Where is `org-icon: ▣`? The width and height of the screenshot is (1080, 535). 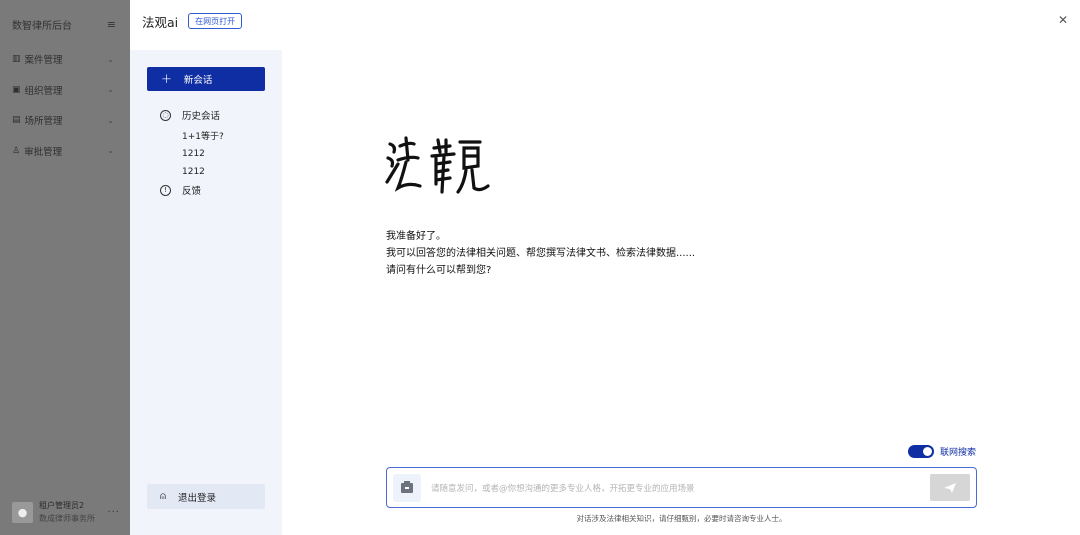
org-icon: ▣ is located at coordinates (16, 89).